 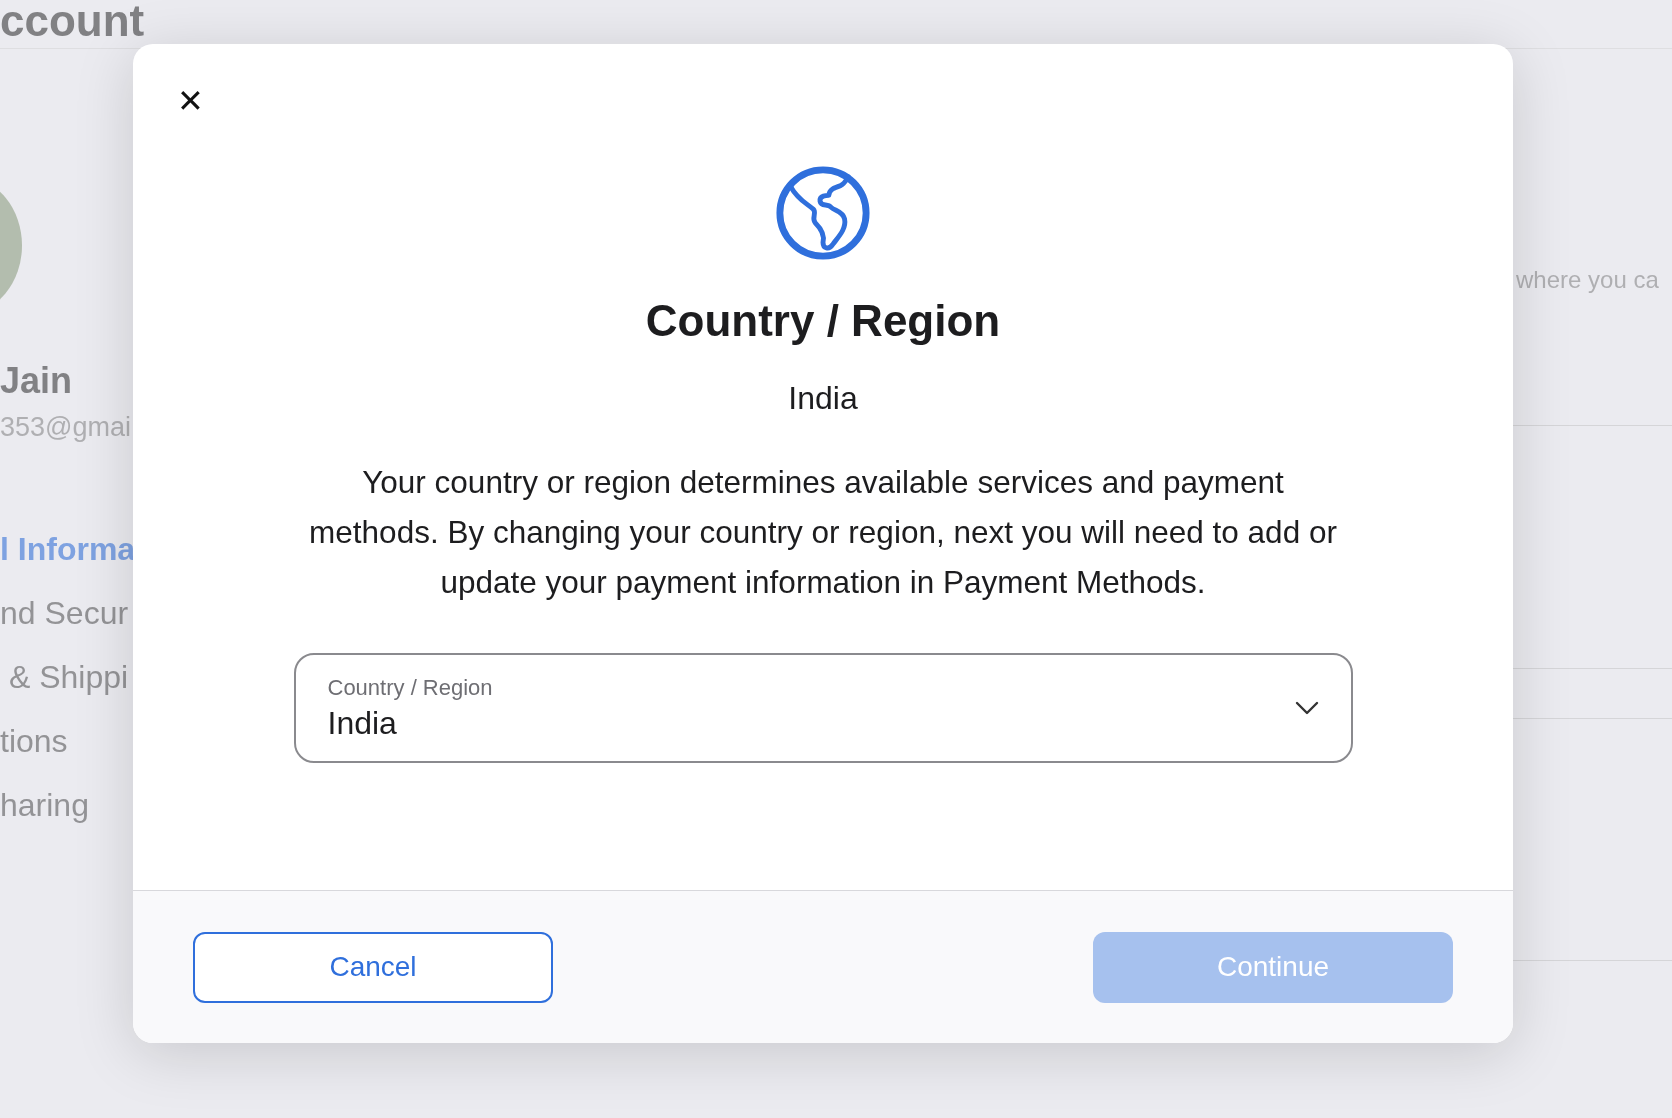 I want to click on user-email: 353@gmai, so click(x=65, y=427).